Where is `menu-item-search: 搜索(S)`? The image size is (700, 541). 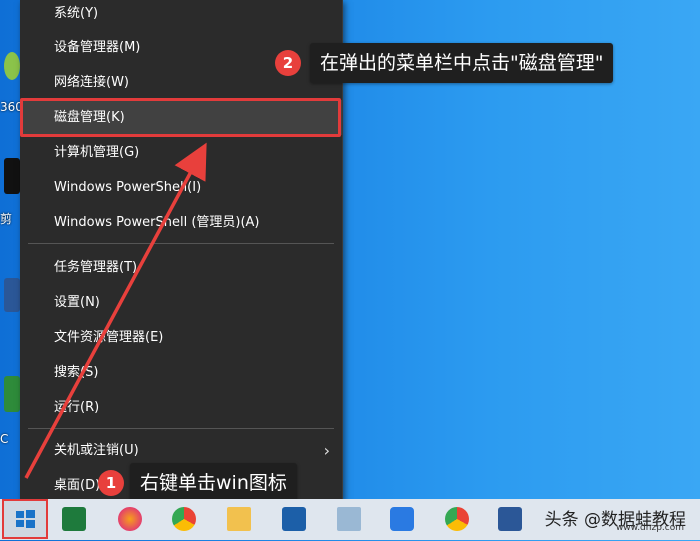
menu-item-search: 搜索(S) is located at coordinates (181, 372).